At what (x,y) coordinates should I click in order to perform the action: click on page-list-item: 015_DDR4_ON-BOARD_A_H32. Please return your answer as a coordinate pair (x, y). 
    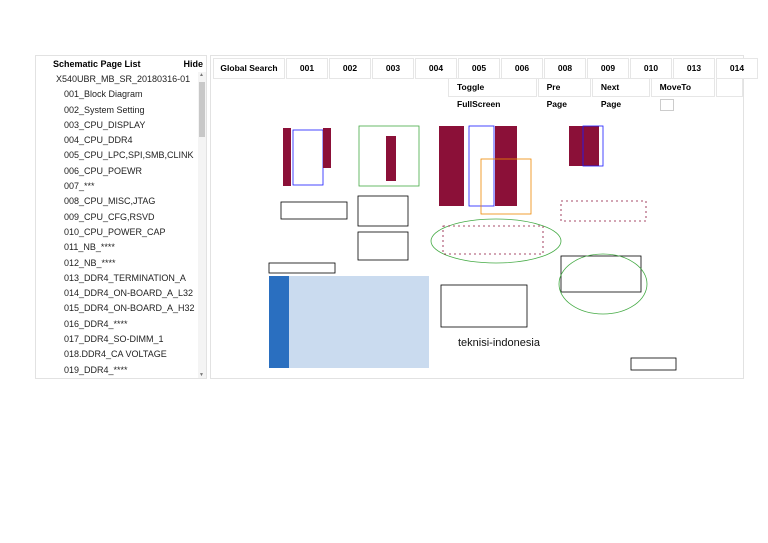
    Looking at the image, I should click on (117, 308).